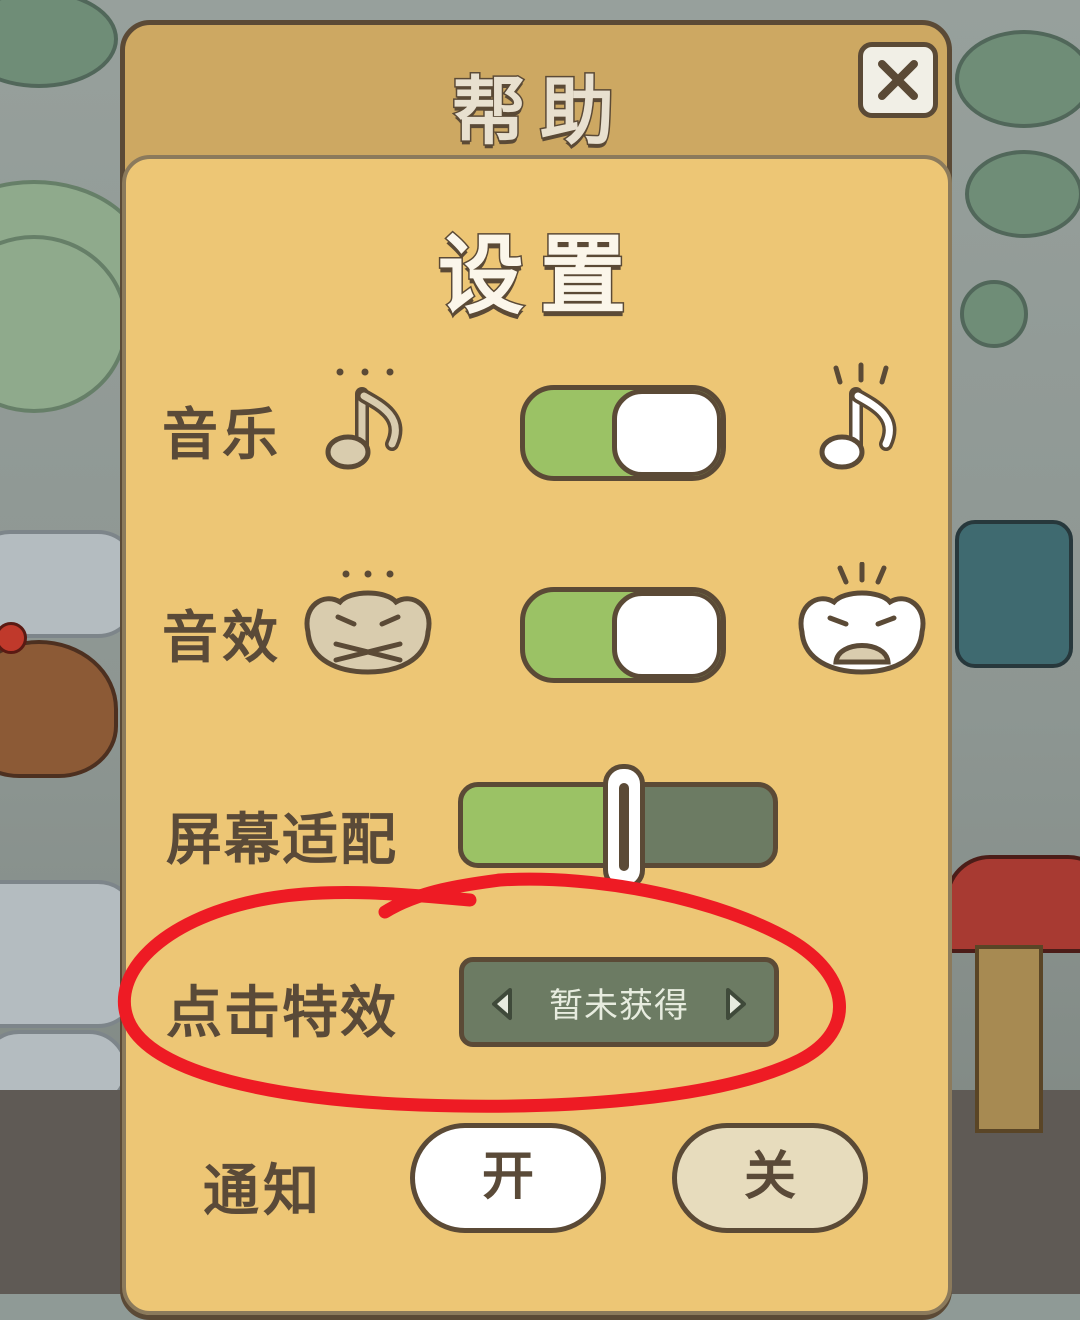  What do you see at coordinates (263, 1191) in the screenshot?
I see `notifications-label: 通知` at bounding box center [263, 1191].